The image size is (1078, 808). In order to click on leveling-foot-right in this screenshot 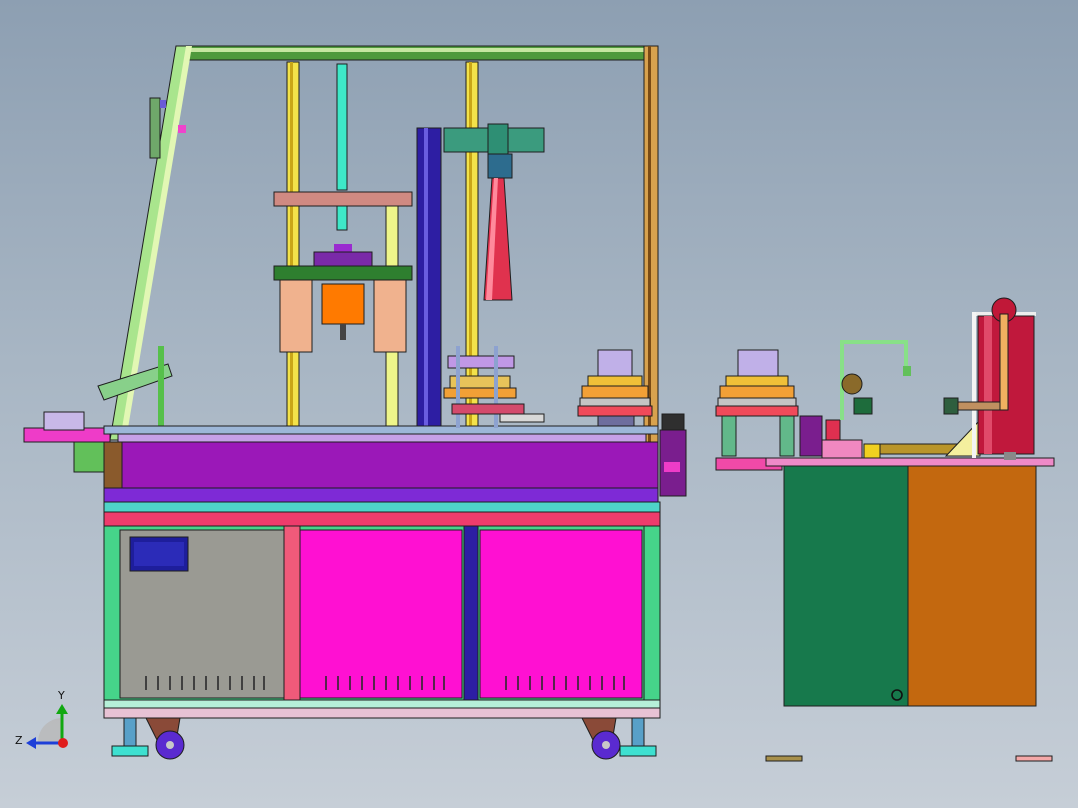, I will do `click(638, 751)`.